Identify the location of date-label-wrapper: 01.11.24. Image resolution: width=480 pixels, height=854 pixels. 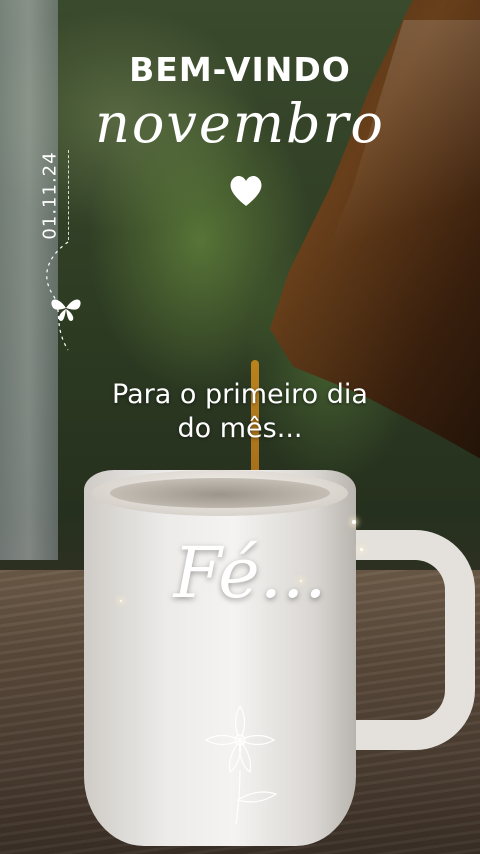
(50, 195).